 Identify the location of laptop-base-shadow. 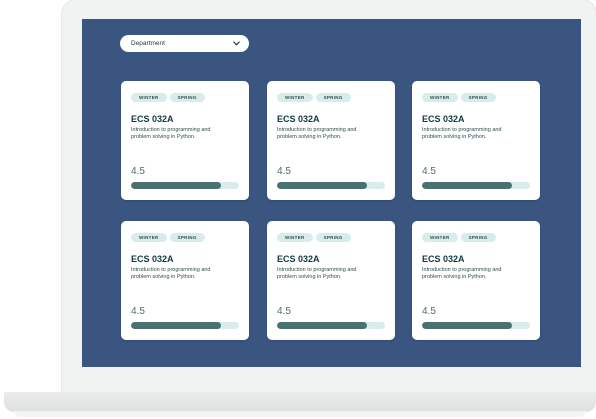
(300, 414).